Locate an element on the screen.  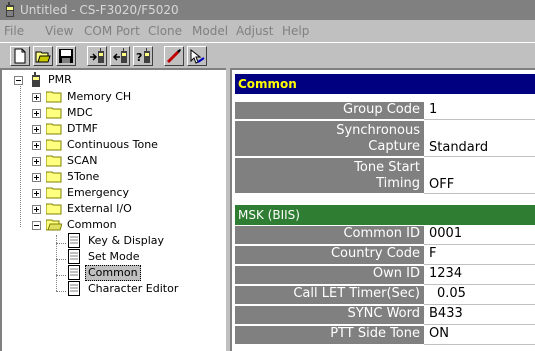
sync-word-label: SYNC Word is located at coordinates (329, 315).